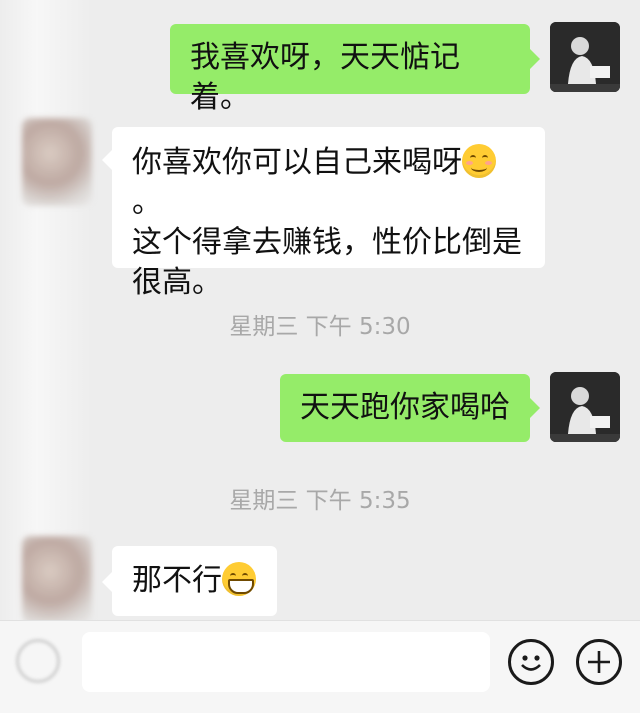 The height and width of the screenshot is (713, 640). Describe the element at coordinates (38, 661) in the screenshot. I see `voice-icon` at that location.